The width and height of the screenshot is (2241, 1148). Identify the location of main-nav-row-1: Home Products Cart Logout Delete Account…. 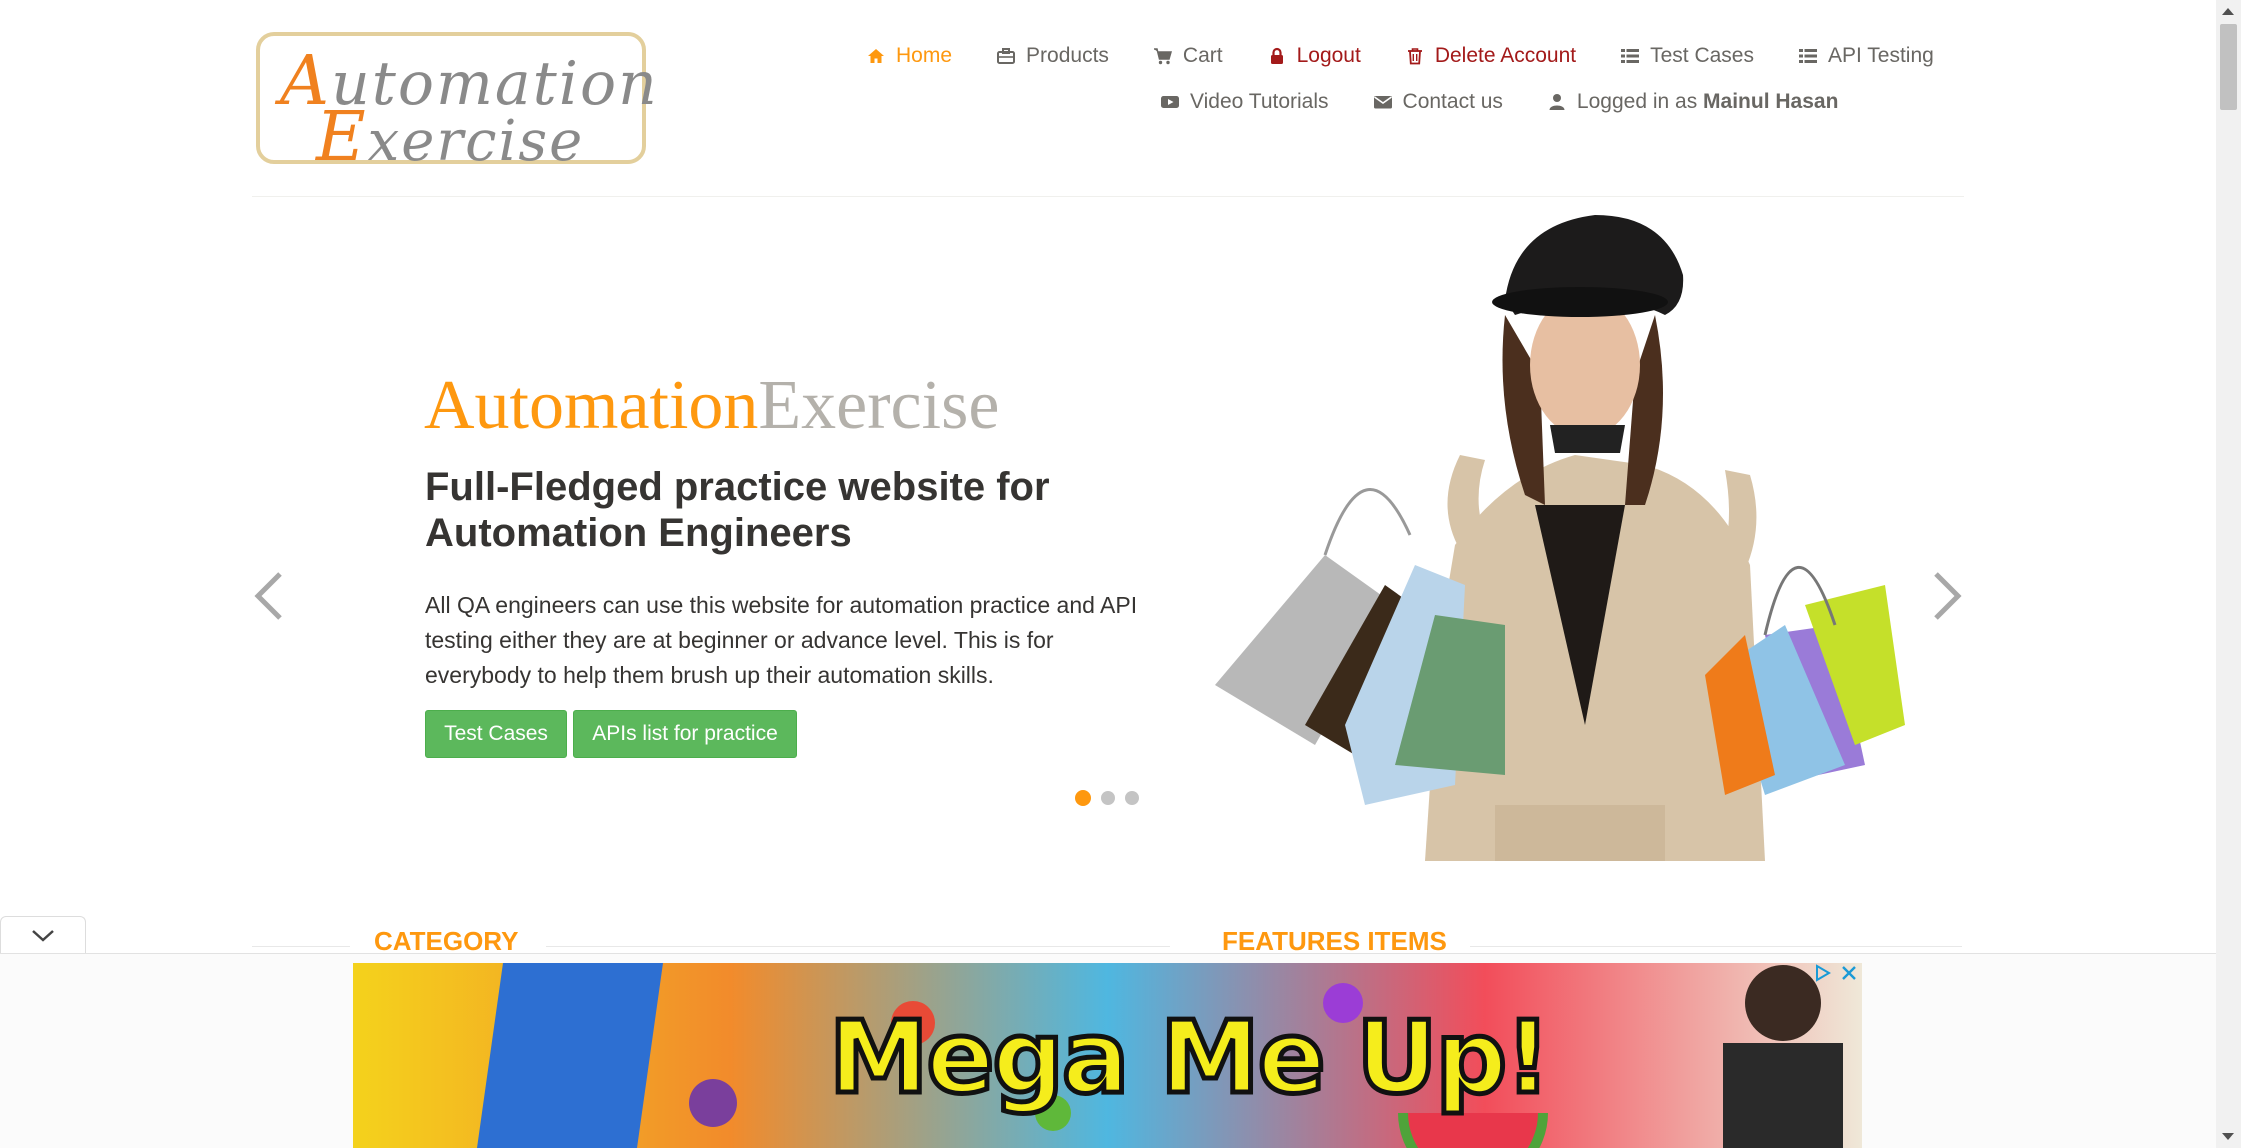
(1400, 56).